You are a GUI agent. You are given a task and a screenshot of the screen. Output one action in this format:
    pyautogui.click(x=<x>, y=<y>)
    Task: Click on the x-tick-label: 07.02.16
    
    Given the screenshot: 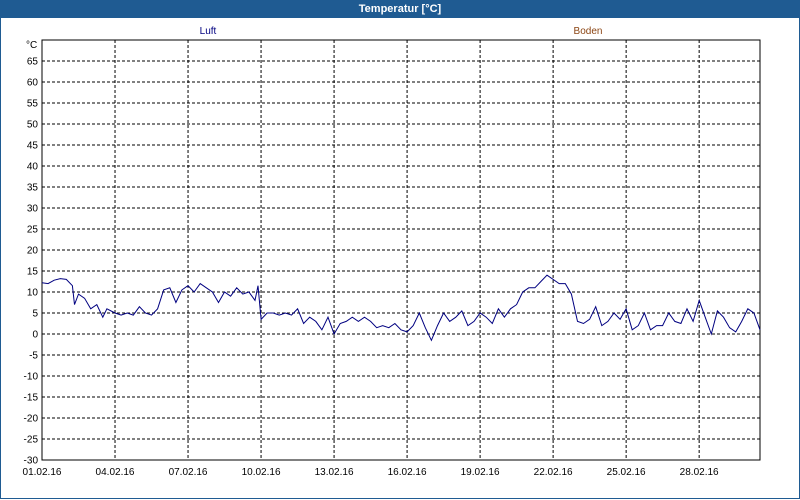 What is the action you would take?
    pyautogui.click(x=188, y=472)
    